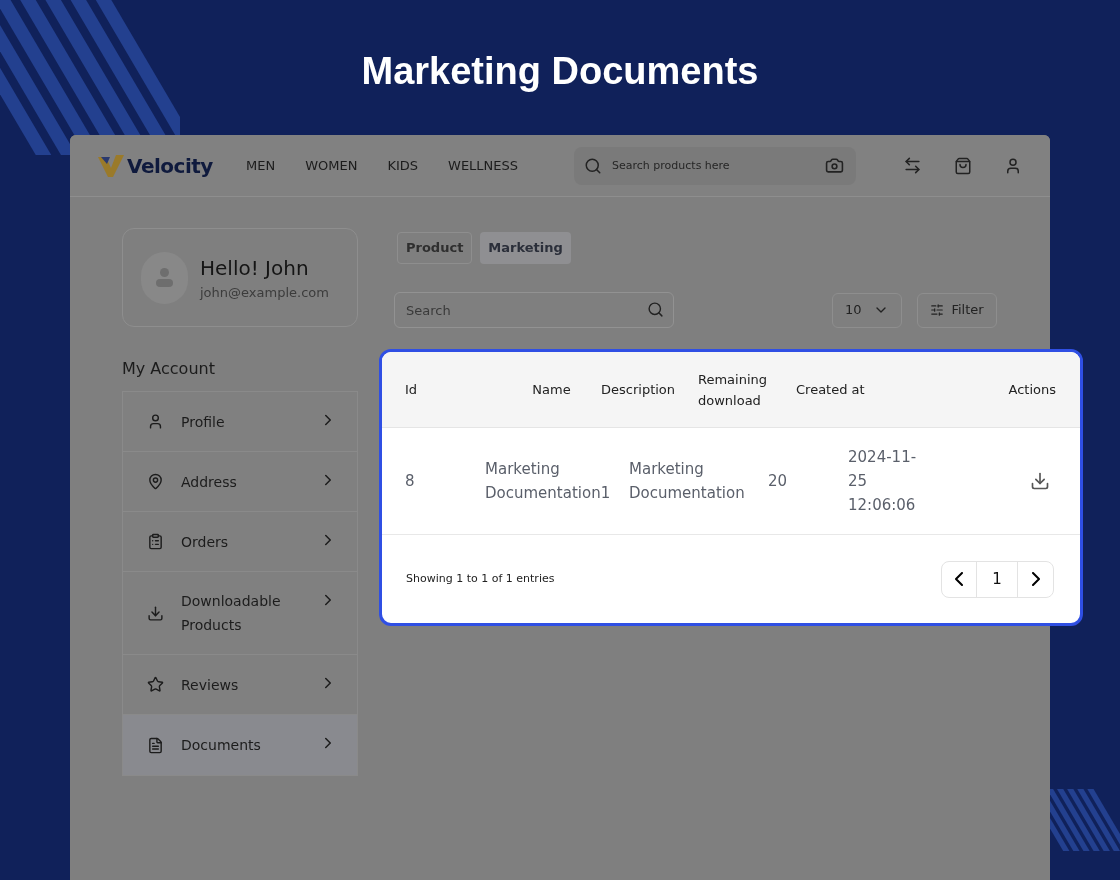 This screenshot has height=880, width=1120. I want to click on filter-button: Filter, so click(957, 310).